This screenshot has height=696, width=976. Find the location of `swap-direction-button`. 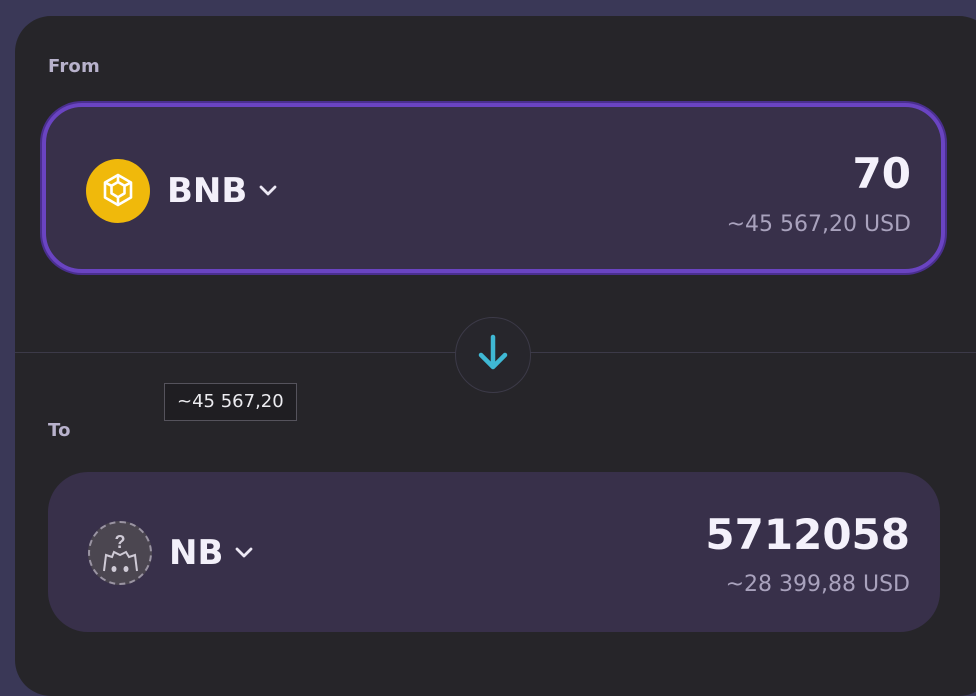

swap-direction-button is located at coordinates (493, 355).